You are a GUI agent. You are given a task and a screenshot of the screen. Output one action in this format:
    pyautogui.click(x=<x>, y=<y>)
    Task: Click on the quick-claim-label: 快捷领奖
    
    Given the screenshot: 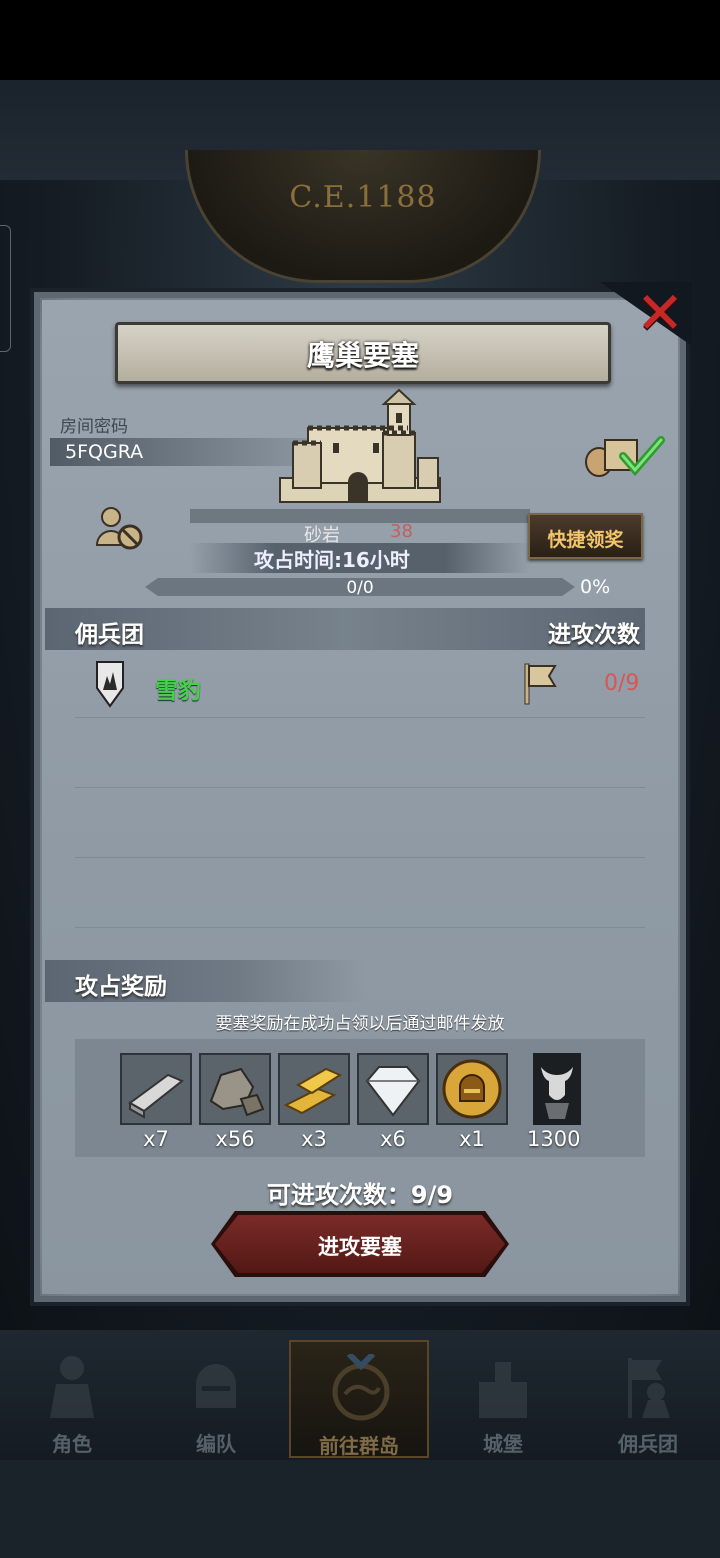 What is the action you would take?
    pyautogui.click(x=585, y=540)
    